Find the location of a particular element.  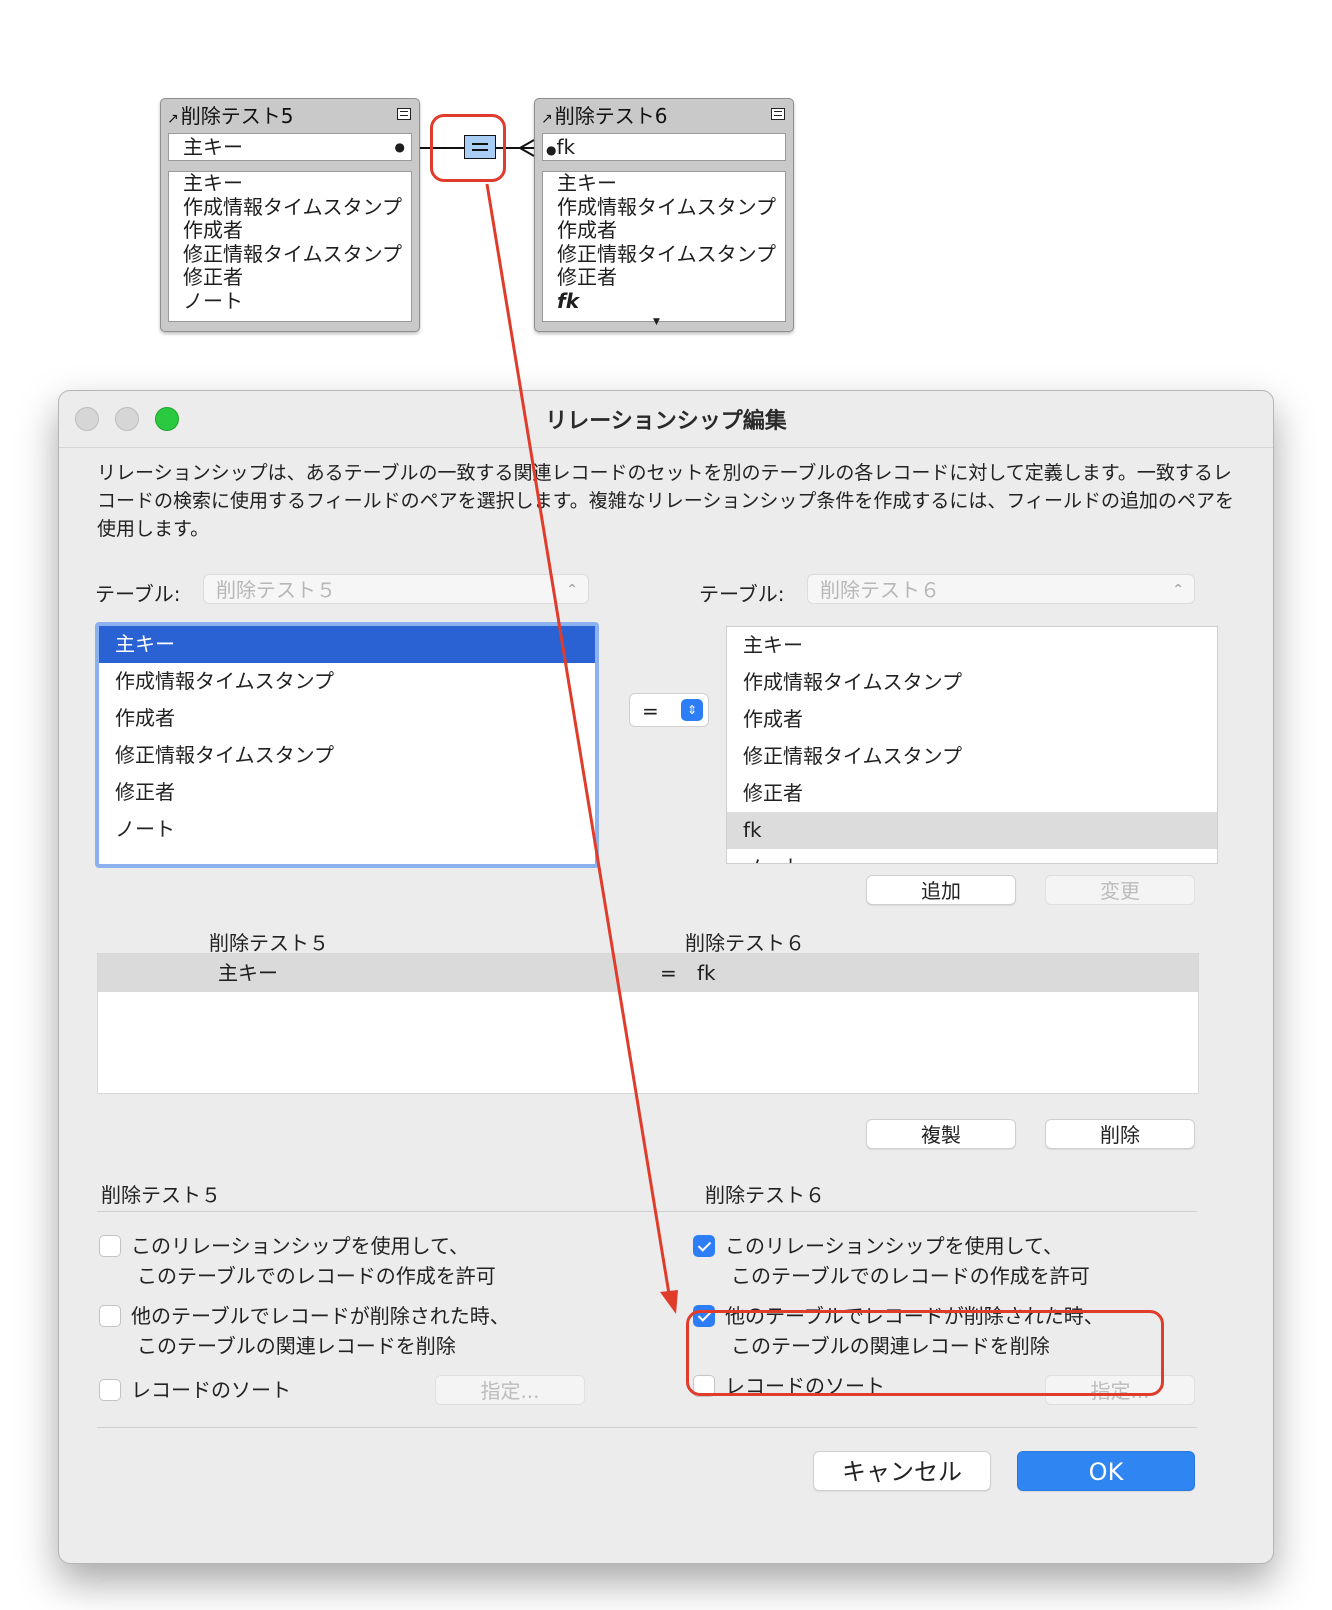

annotation-arrow is located at coordinates (581, 748).